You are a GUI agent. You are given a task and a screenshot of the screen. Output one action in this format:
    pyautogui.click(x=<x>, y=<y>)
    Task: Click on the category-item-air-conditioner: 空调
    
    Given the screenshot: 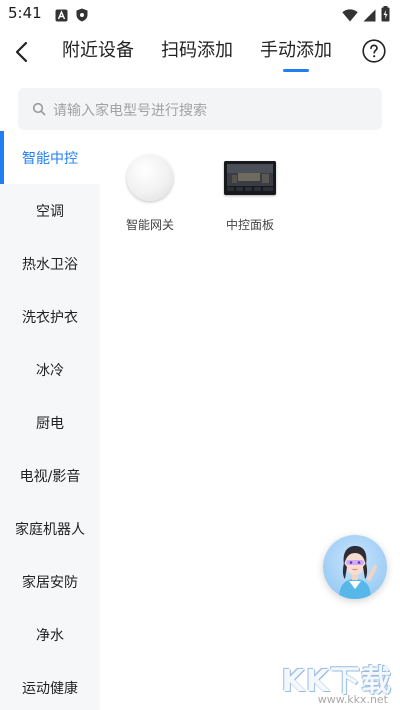 What is the action you would take?
    pyautogui.click(x=50, y=210)
    